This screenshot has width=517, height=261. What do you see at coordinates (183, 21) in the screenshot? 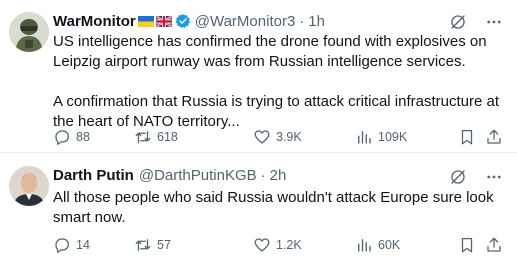
I see `verified-badge-icon` at bounding box center [183, 21].